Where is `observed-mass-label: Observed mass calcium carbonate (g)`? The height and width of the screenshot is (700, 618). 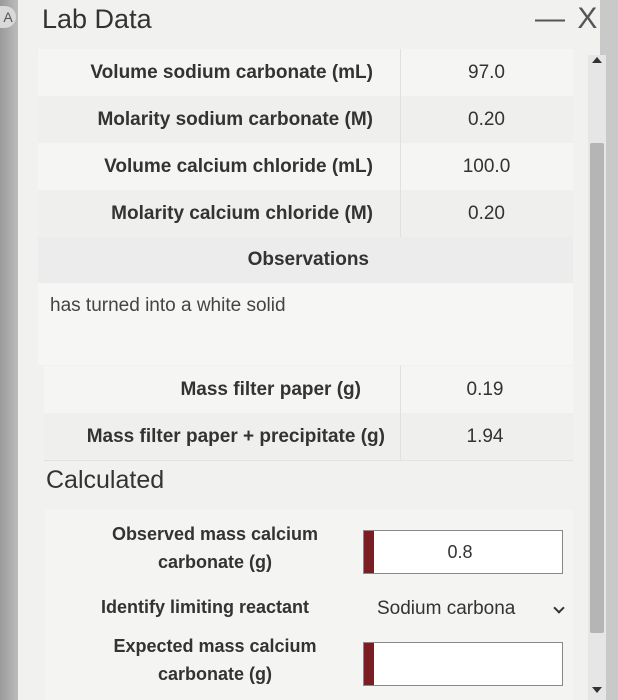
observed-mass-label: Observed mass calcium carbonate (g) is located at coordinates (215, 548).